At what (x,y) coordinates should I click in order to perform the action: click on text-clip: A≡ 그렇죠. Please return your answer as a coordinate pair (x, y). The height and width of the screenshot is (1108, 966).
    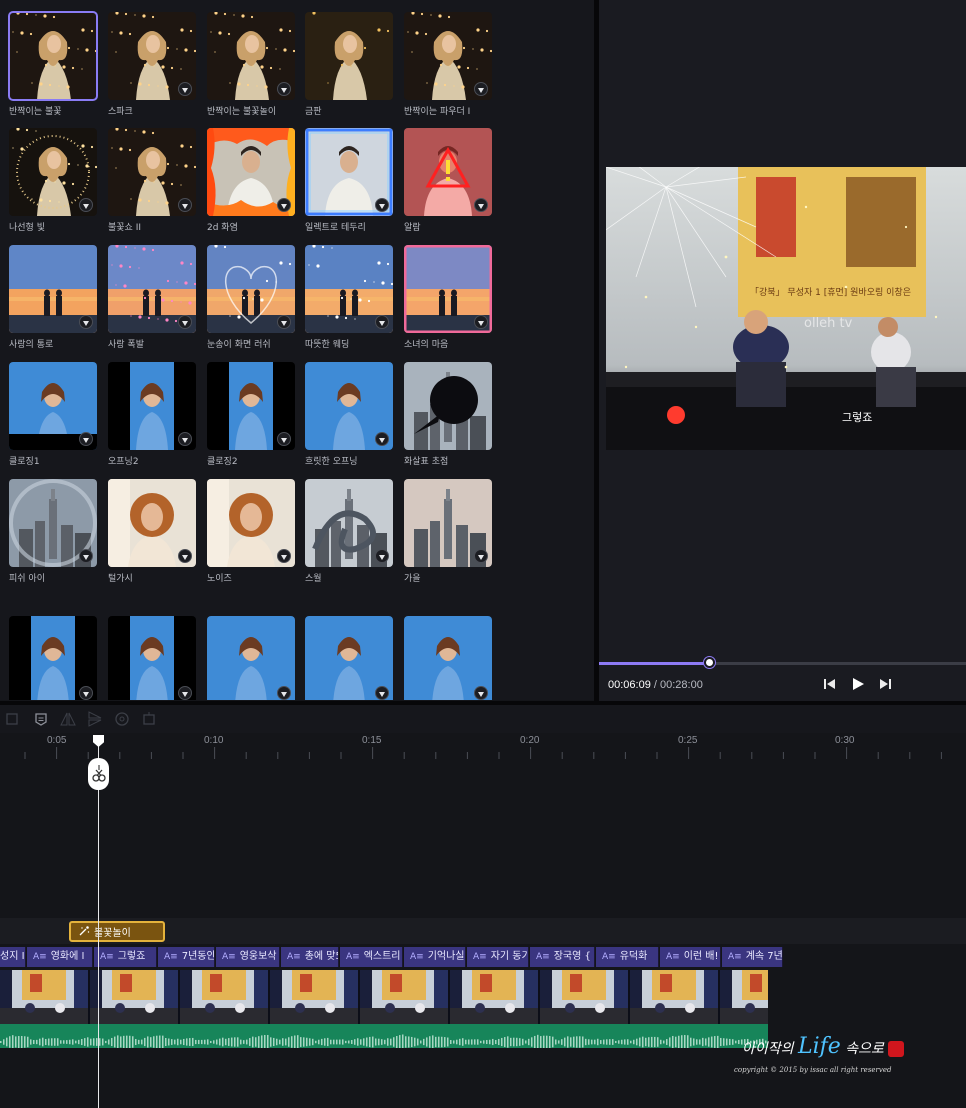
    Looking at the image, I should click on (125, 957).